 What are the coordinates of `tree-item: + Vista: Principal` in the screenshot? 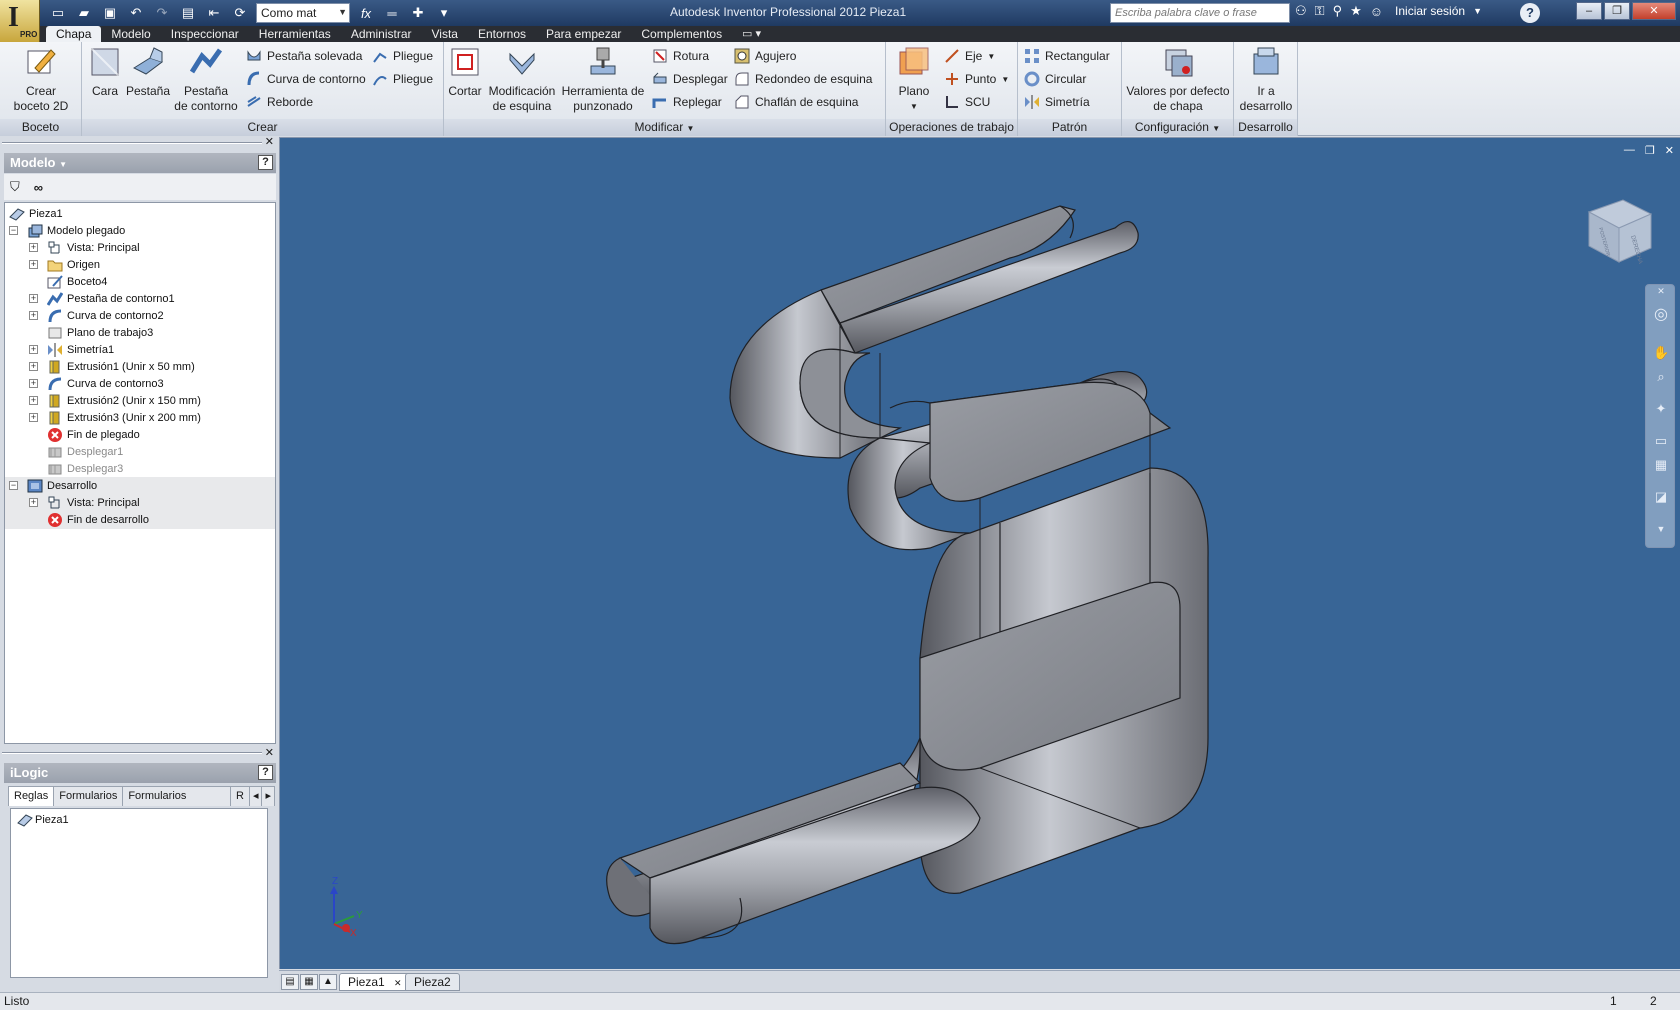 It's located at (140, 248).